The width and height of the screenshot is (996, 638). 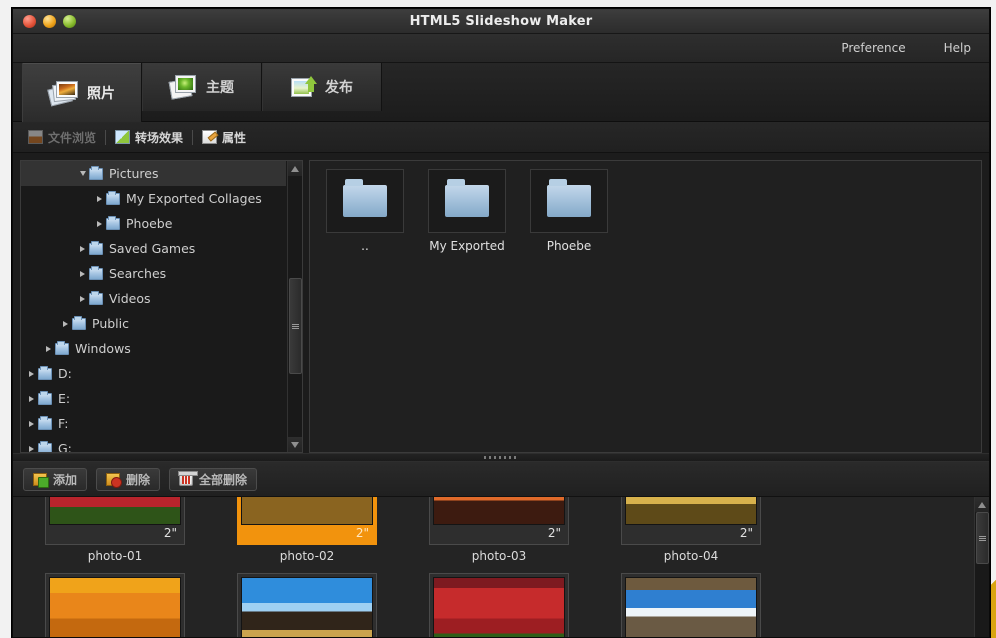 What do you see at coordinates (501, 21) in the screenshot?
I see `window-title: HTML5 Slideshow Maker` at bounding box center [501, 21].